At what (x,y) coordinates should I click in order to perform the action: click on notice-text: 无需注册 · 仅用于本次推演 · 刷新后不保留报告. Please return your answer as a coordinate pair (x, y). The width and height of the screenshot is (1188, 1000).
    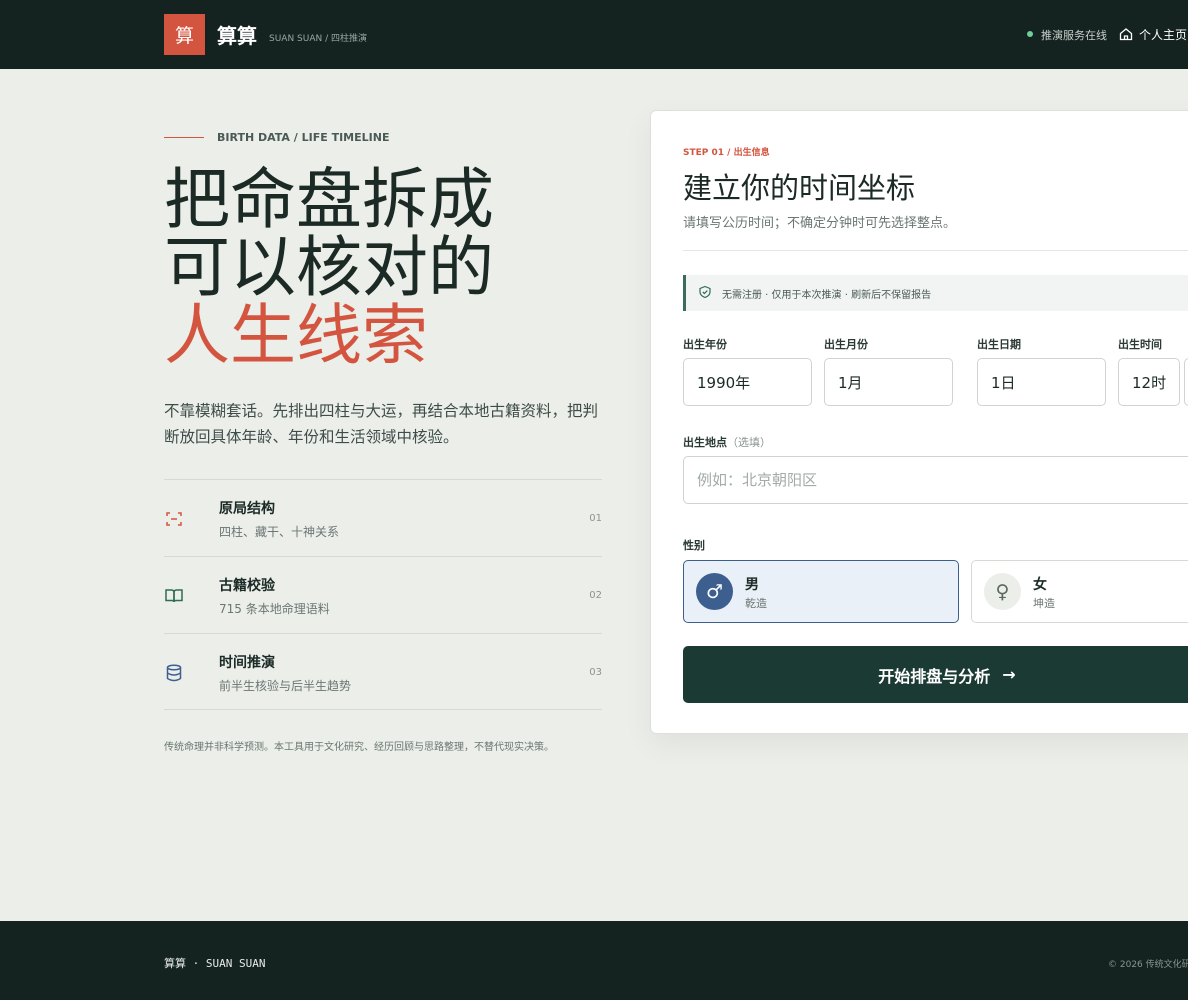
    Looking at the image, I should click on (827, 295).